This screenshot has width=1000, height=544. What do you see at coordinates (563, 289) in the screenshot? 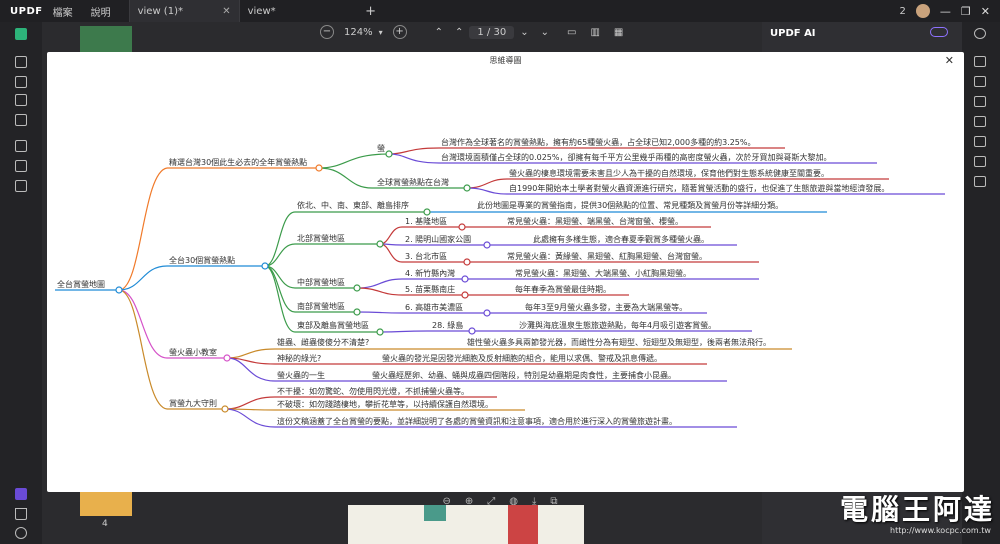
I see `mindmap-leaf: 每年春季為賞螢最佳時期。` at bounding box center [563, 289].